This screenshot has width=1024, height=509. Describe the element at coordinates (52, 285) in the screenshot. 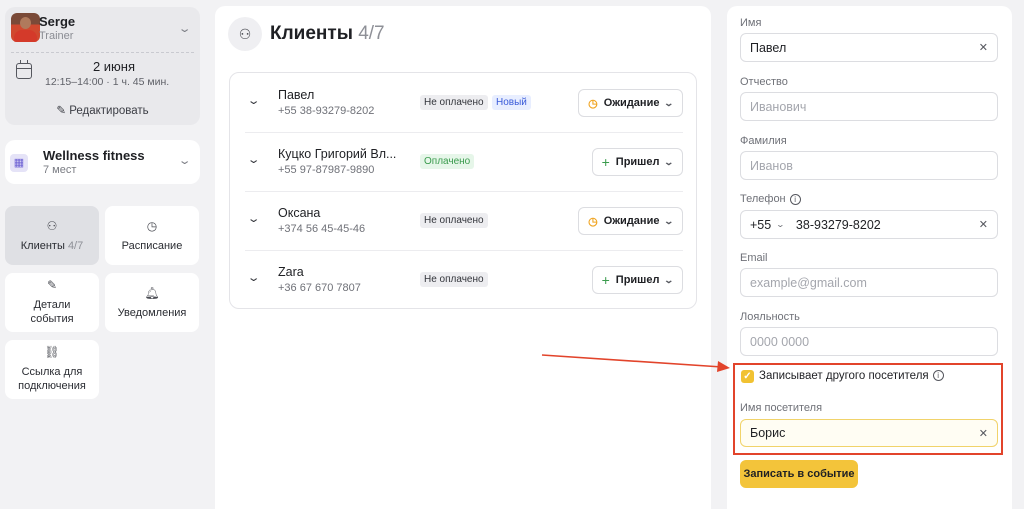

I see `document-edit-icon: ✎` at that location.